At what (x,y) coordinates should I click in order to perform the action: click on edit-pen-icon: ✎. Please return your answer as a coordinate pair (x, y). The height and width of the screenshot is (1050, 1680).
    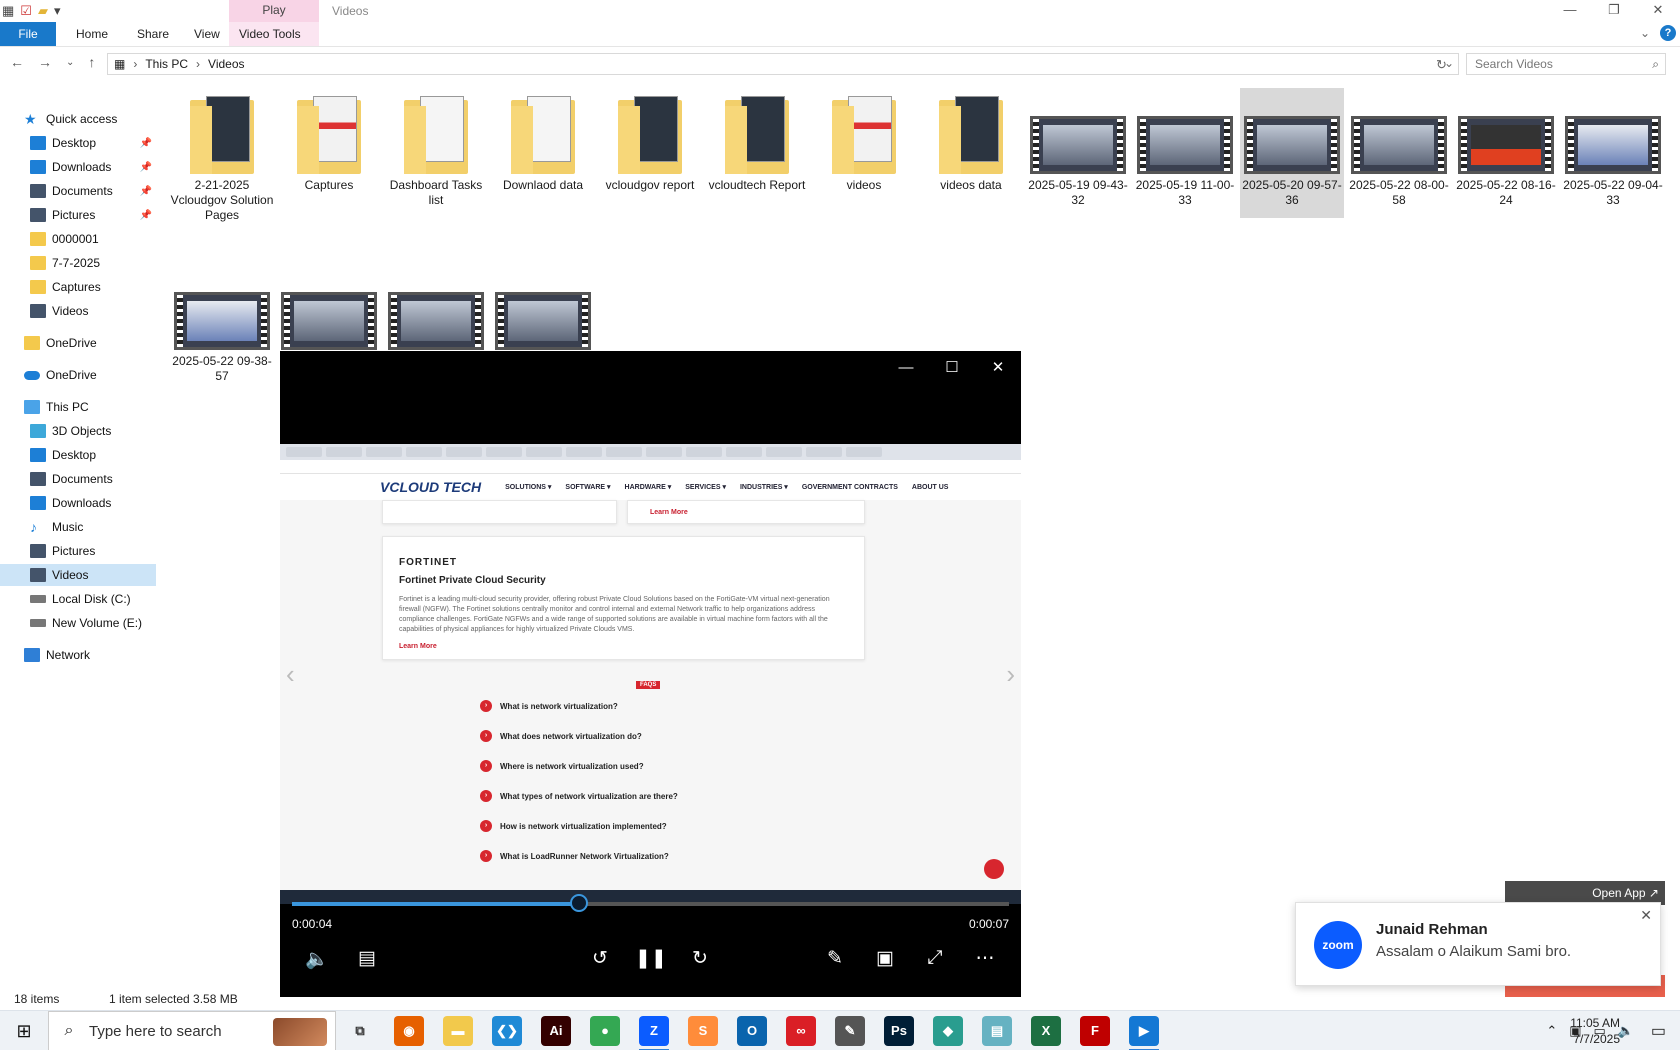
    Looking at the image, I should click on (835, 958).